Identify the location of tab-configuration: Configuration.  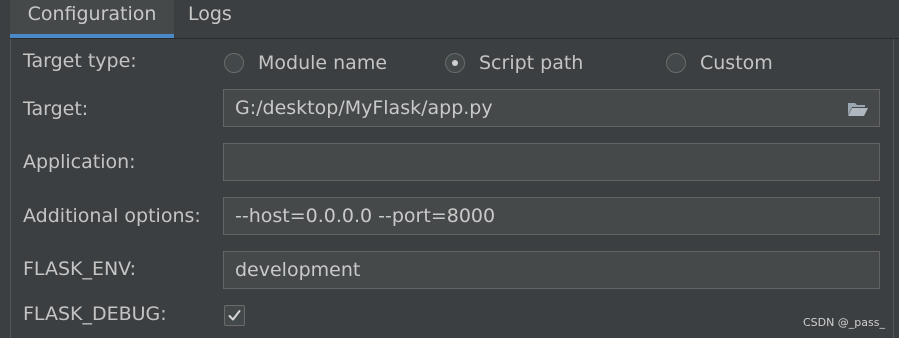
(92, 19).